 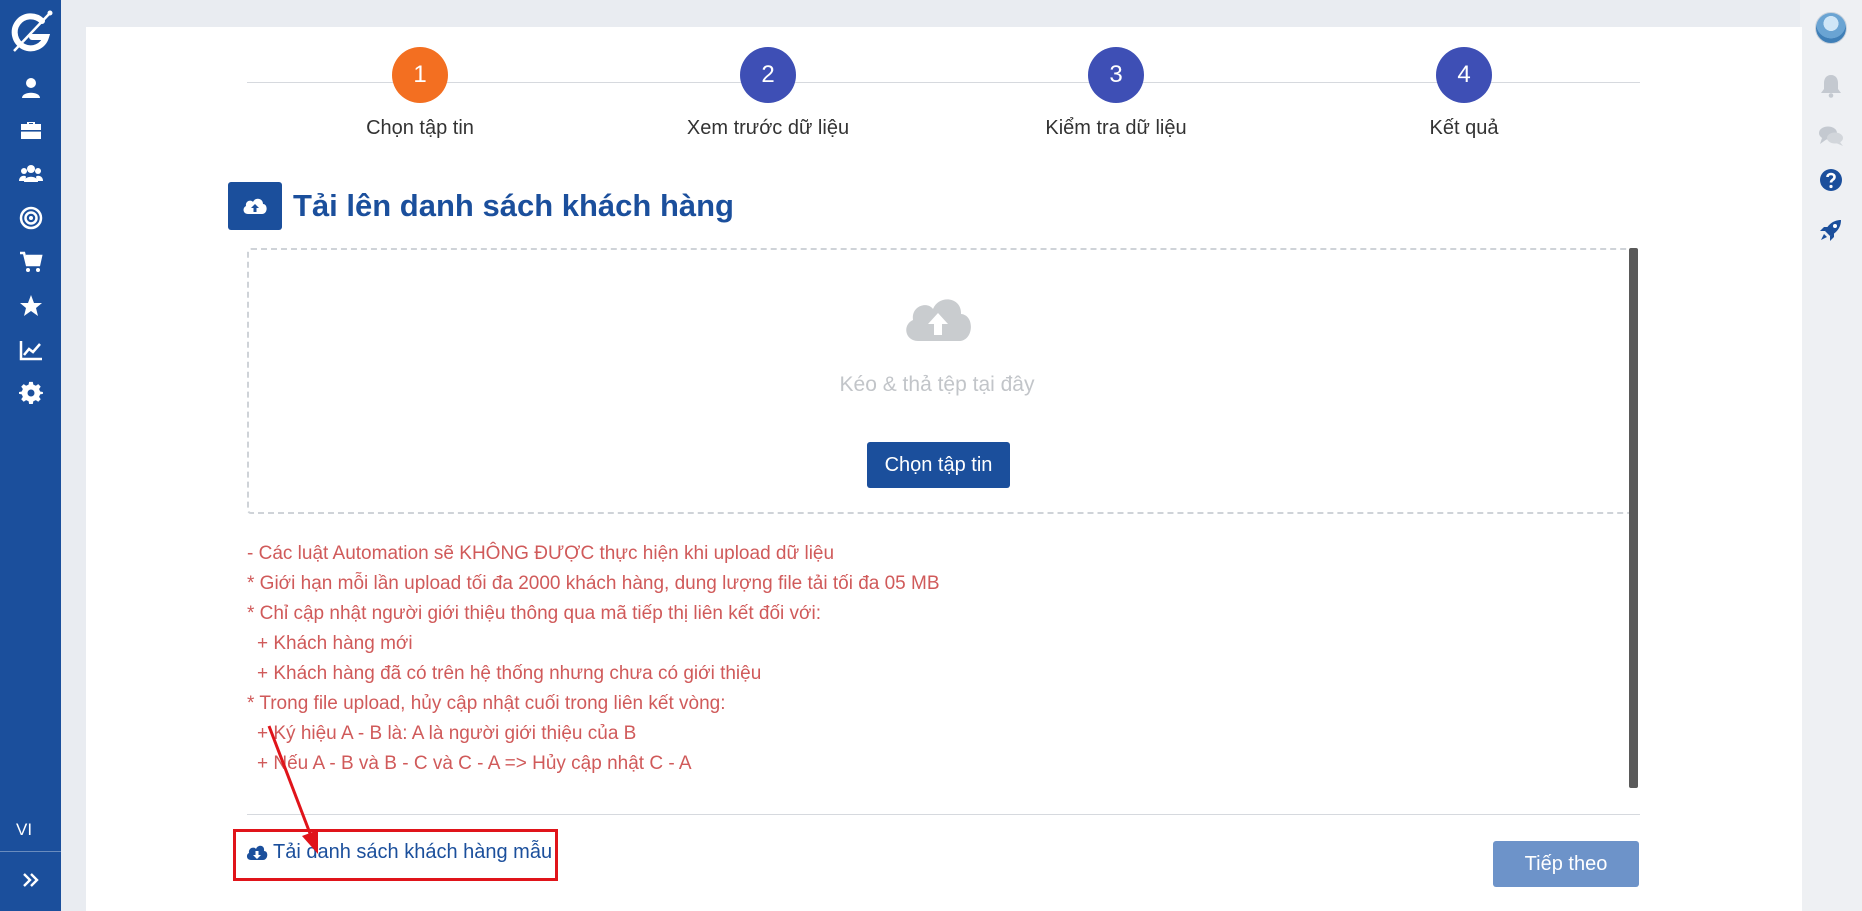 What do you see at coordinates (30, 88) in the screenshot?
I see `user-icon` at bounding box center [30, 88].